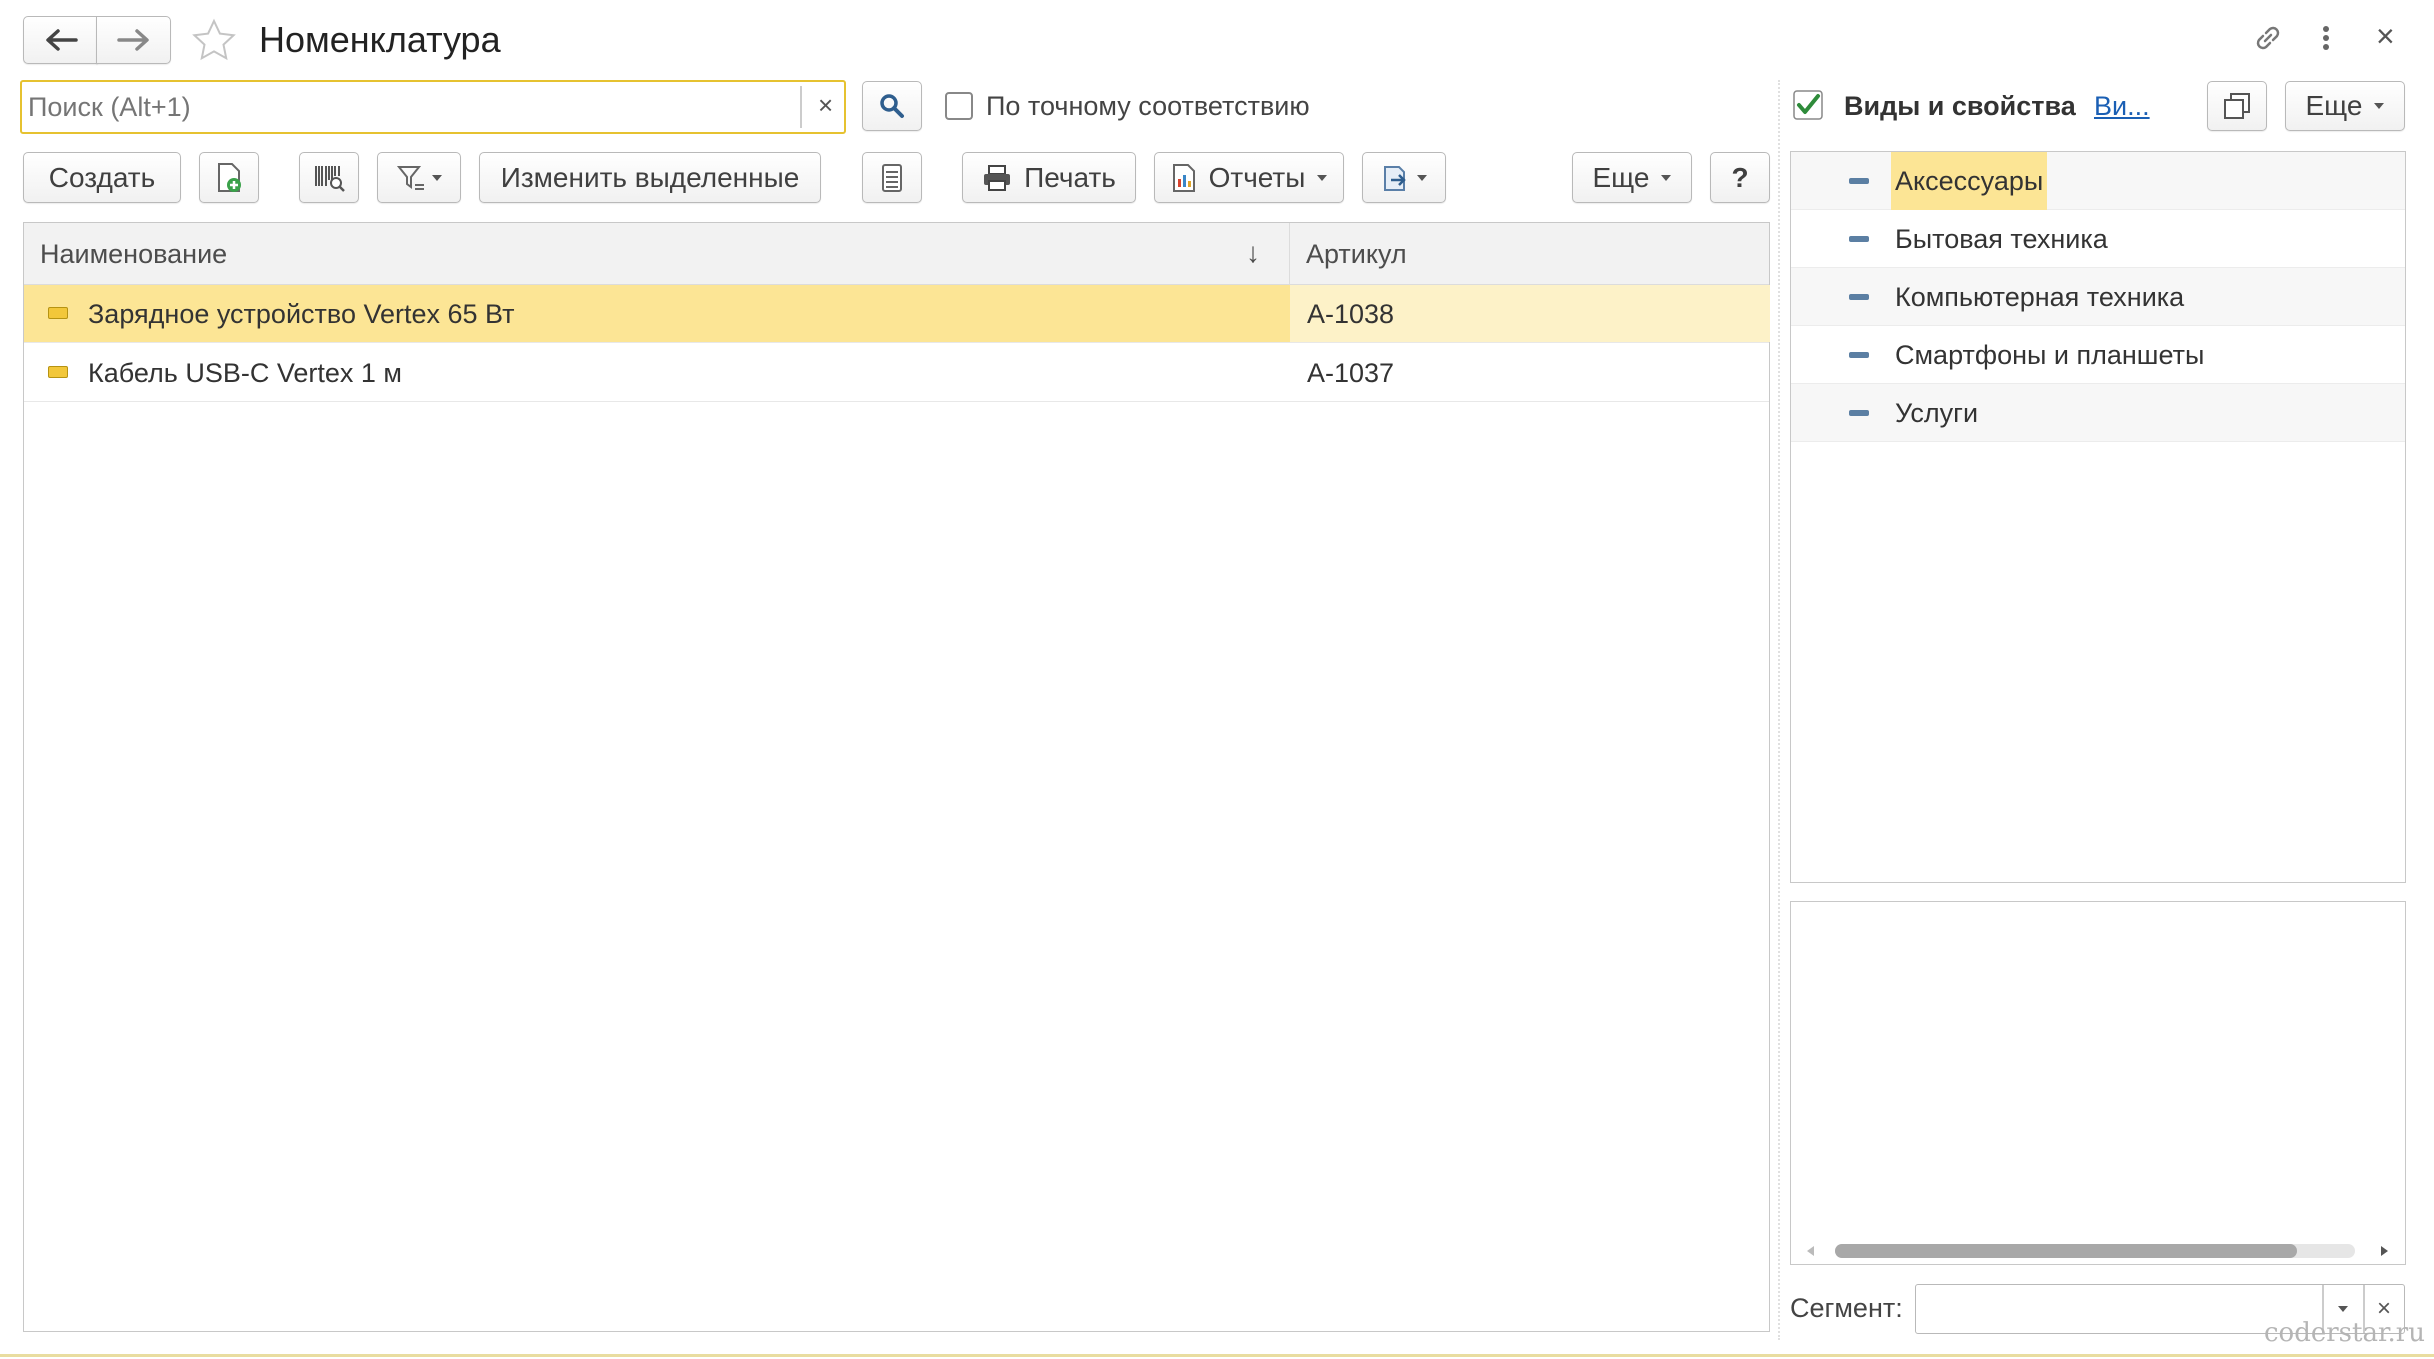 The width and height of the screenshot is (2434, 1359). What do you see at coordinates (1780, 710) in the screenshot?
I see `panel-splitter` at bounding box center [1780, 710].